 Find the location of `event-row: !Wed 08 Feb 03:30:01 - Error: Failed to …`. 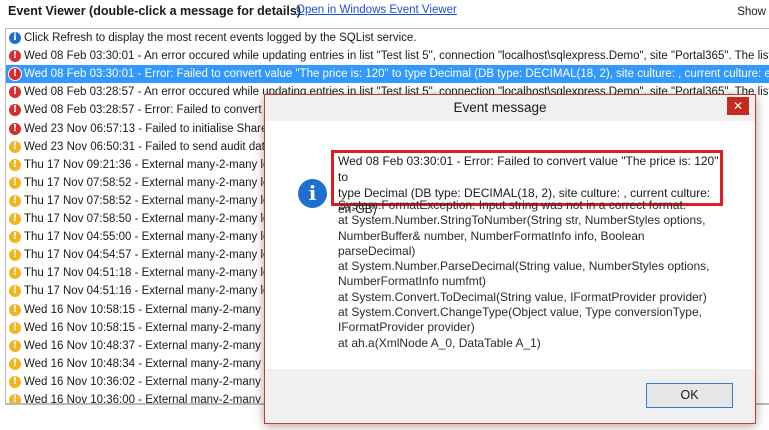

event-row: !Wed 08 Feb 03:30:01 - Error: Failed to … is located at coordinates (387, 74).